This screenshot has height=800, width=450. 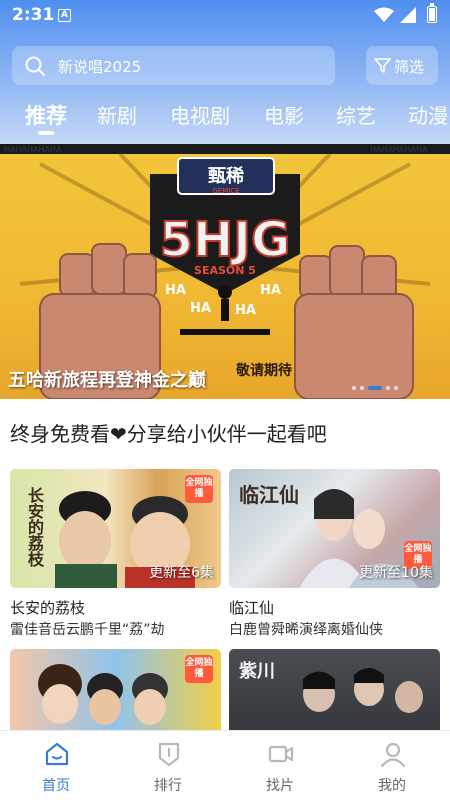 What do you see at coordinates (264, 371) in the screenshot?
I see `banner-subcaption: 敬请期待` at bounding box center [264, 371].